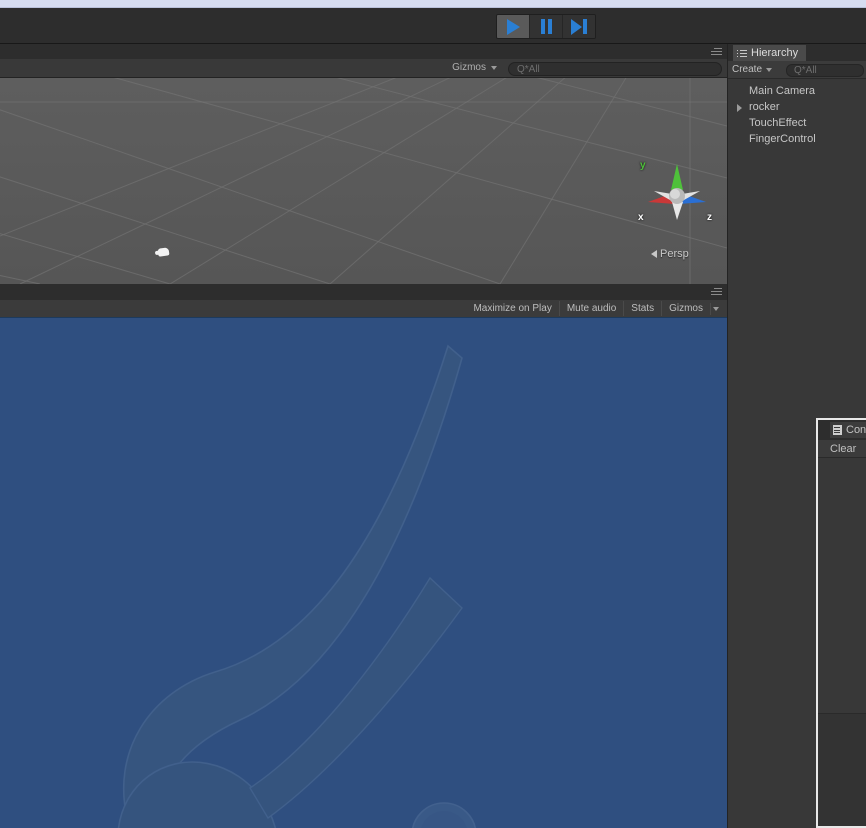 The width and height of the screenshot is (866, 828). I want to click on hierarchy-tab-row: Hierarchy, so click(797, 52).